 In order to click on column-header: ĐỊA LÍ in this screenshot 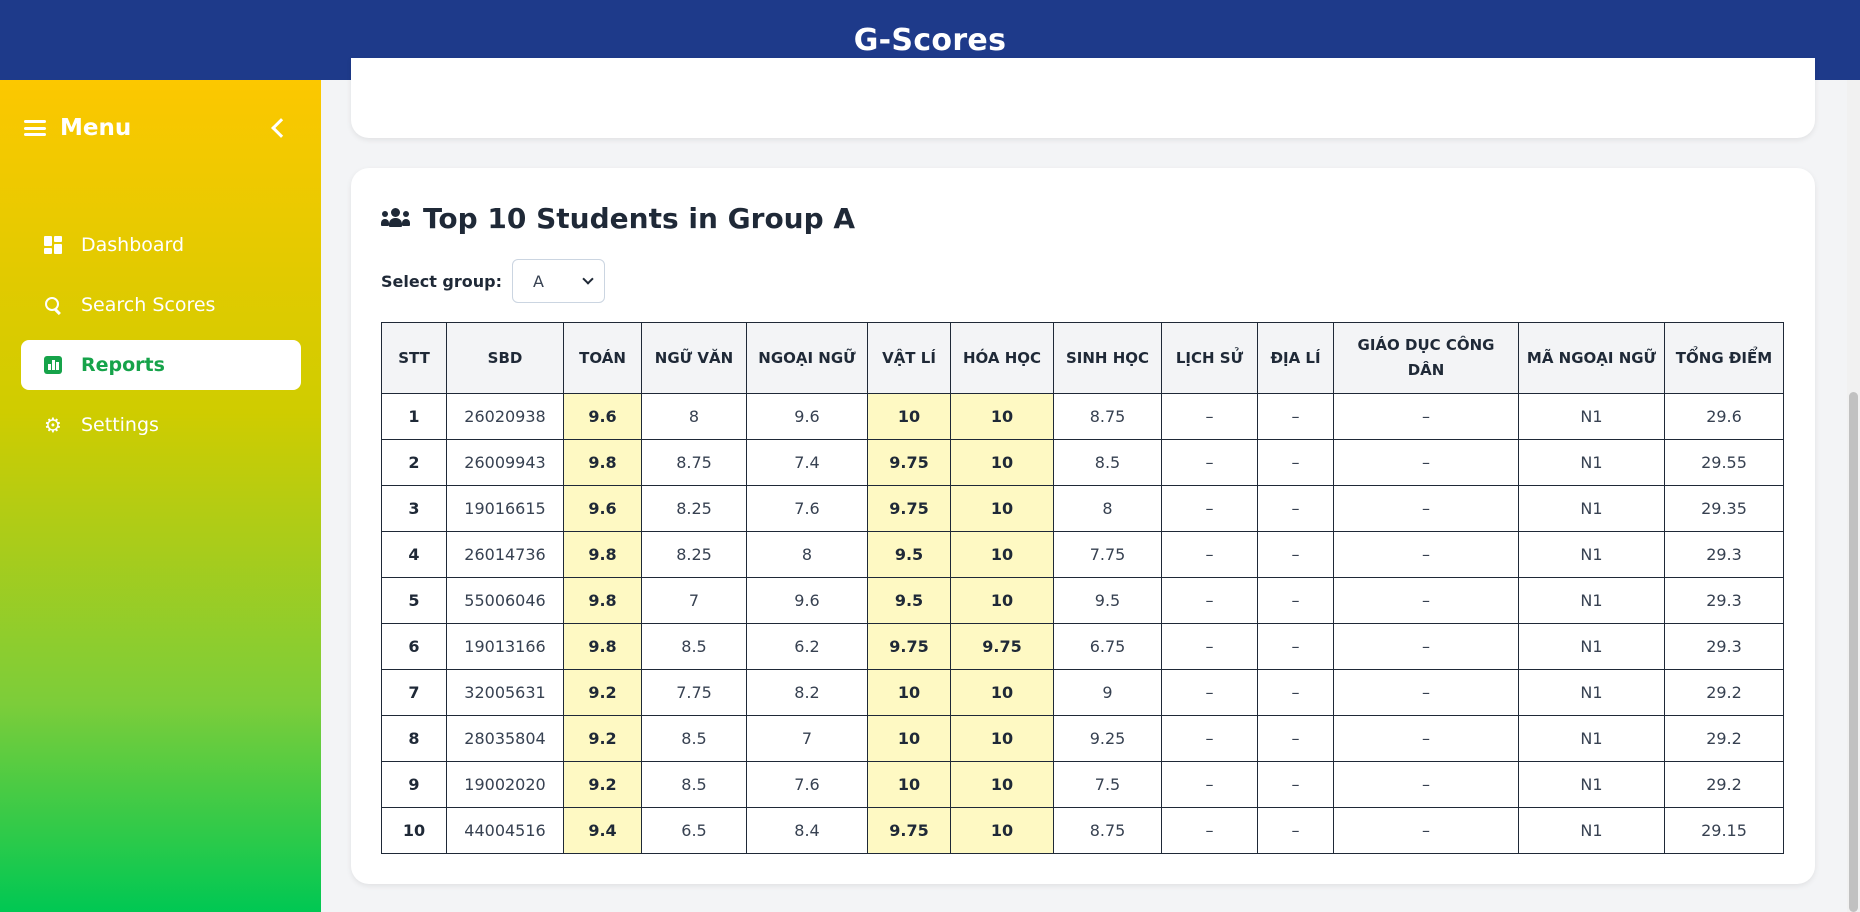, I will do `click(1295, 358)`.